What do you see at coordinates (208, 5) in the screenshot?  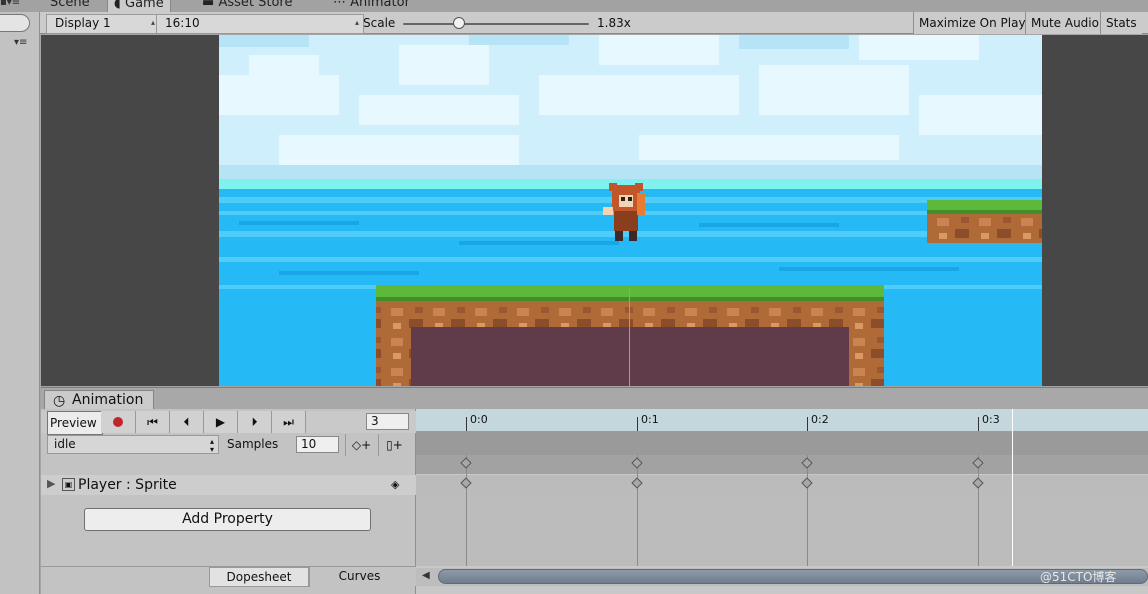 I see `store-icon: ▬` at bounding box center [208, 5].